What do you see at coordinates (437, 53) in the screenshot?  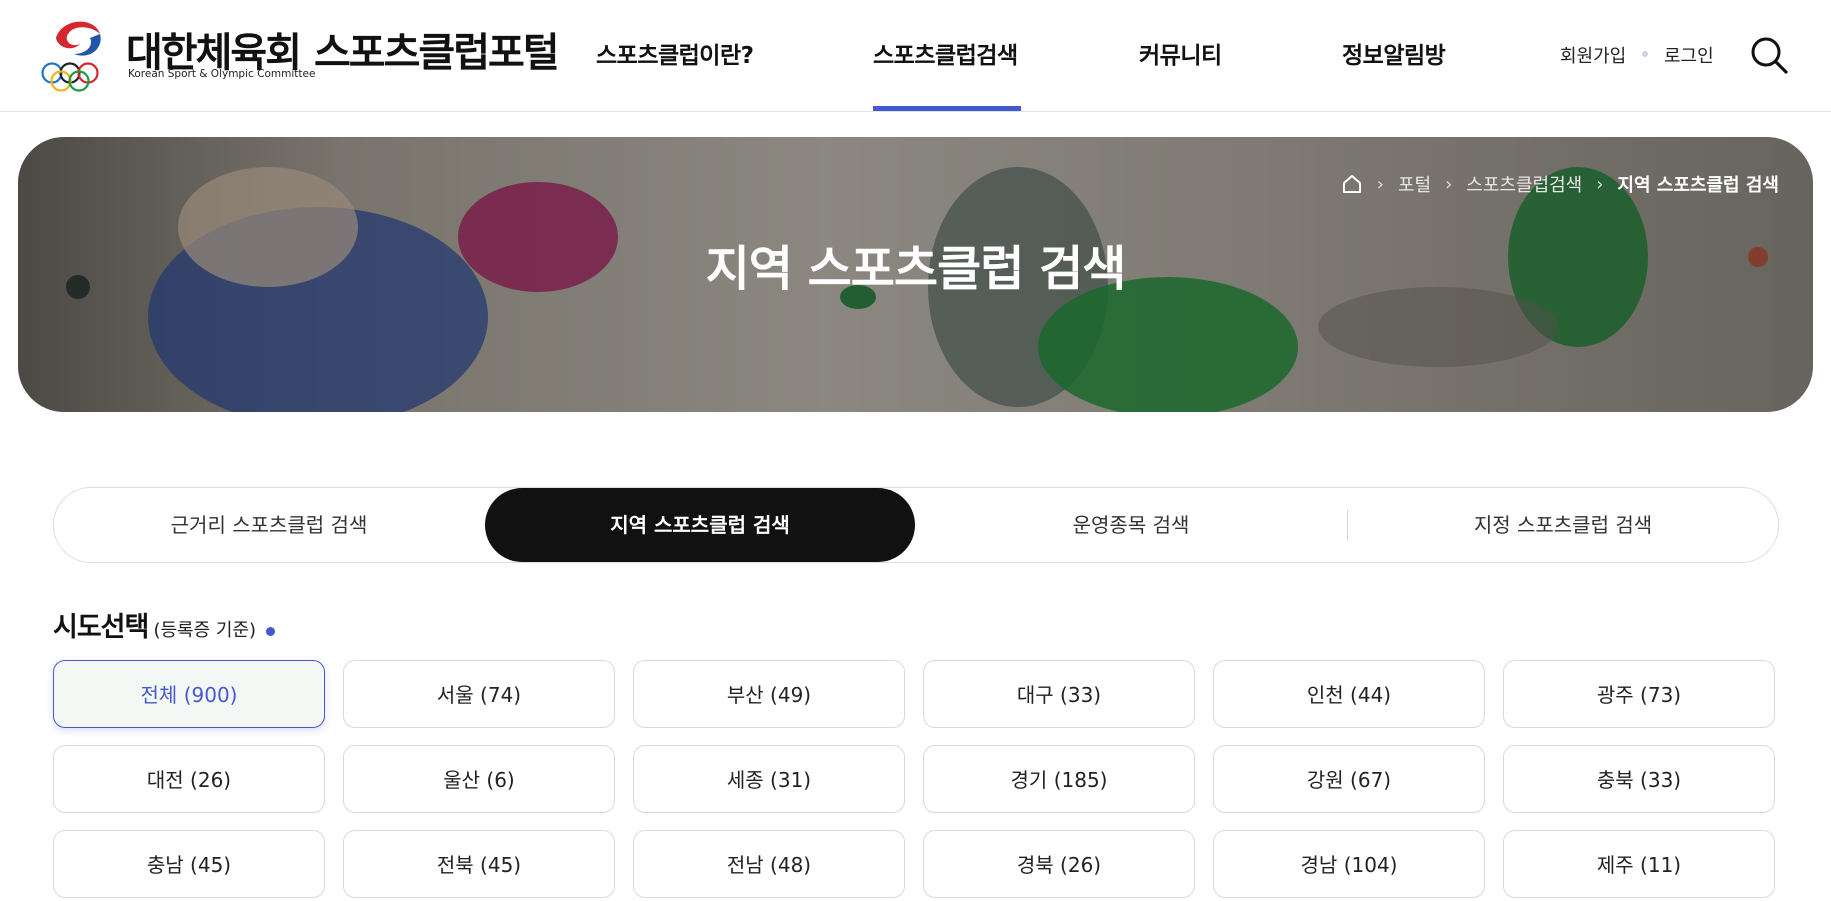 I see `portal-title: 스포츠클럽포털` at bounding box center [437, 53].